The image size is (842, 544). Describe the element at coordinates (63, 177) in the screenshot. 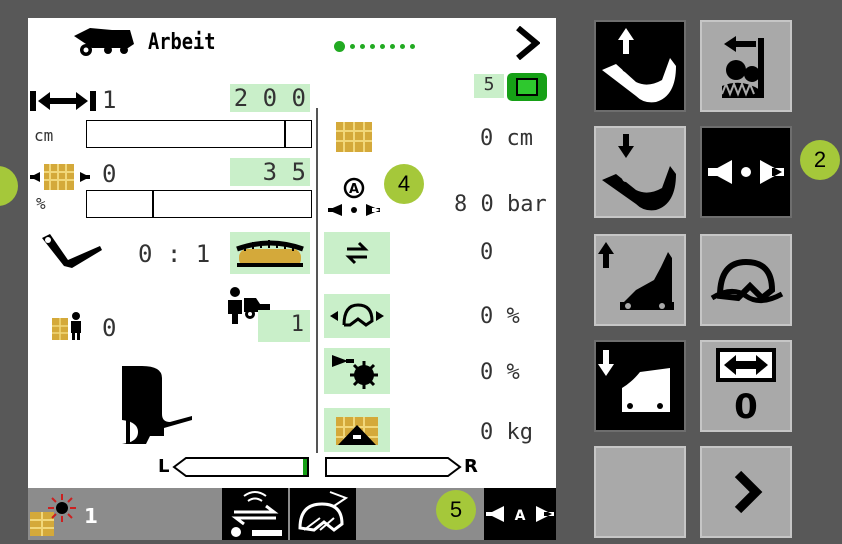

I see `bale-pressure-icon` at that location.